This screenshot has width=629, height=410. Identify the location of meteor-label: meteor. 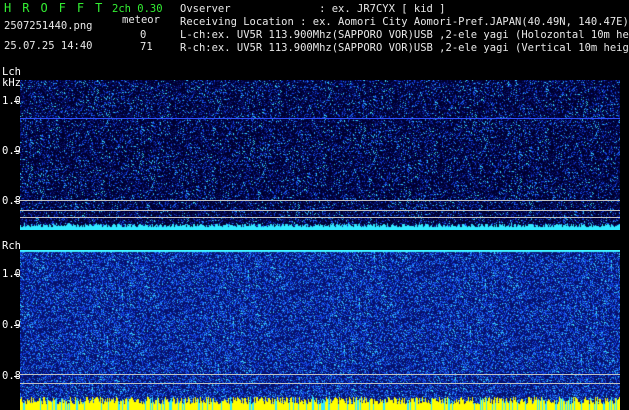
(141, 20).